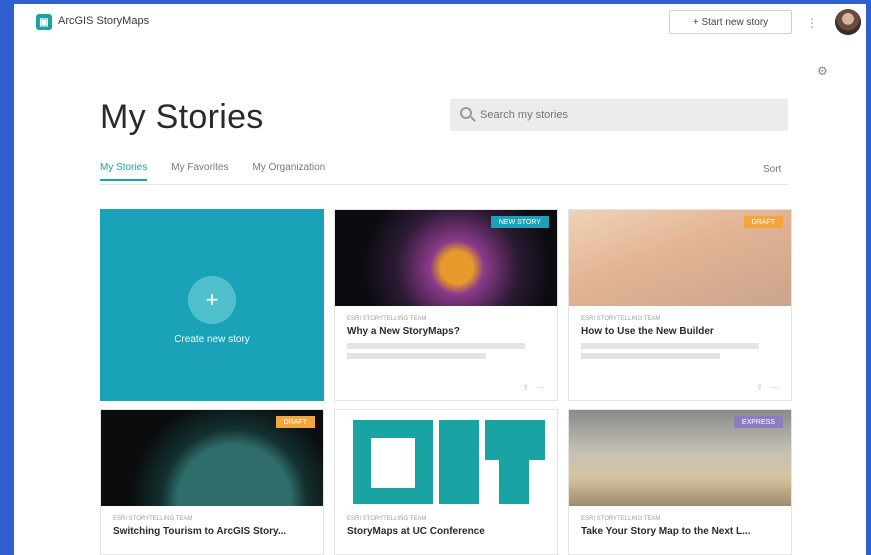 Image resolution: width=871 pixels, height=555 pixels. Describe the element at coordinates (758, 422) in the screenshot. I see `status-badge: EXPRESS` at that location.